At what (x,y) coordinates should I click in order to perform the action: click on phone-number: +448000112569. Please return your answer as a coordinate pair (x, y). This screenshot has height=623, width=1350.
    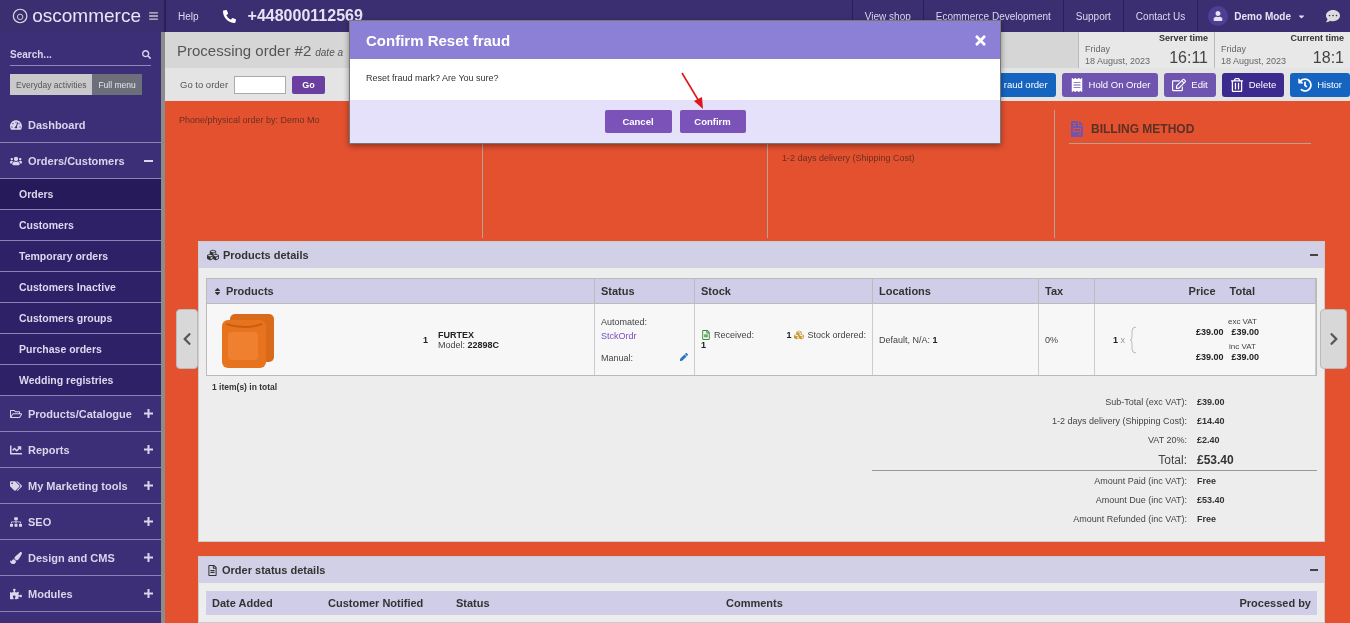
    Looking at the image, I should click on (304, 16).